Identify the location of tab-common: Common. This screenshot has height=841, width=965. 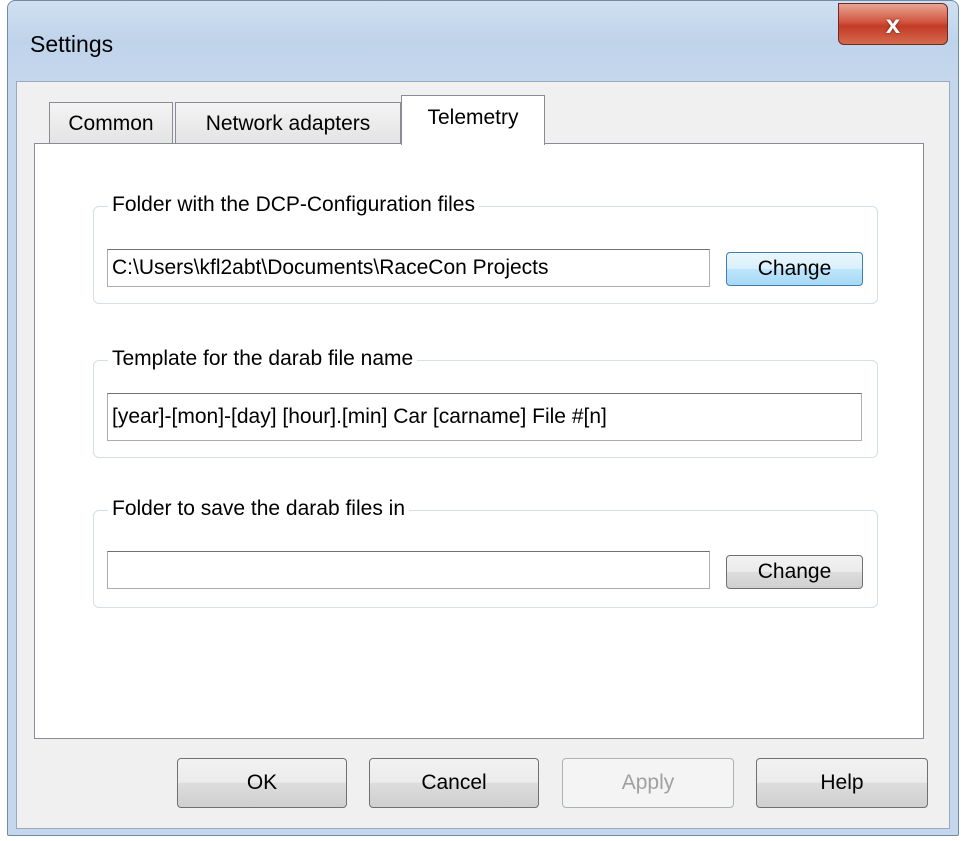
(111, 123).